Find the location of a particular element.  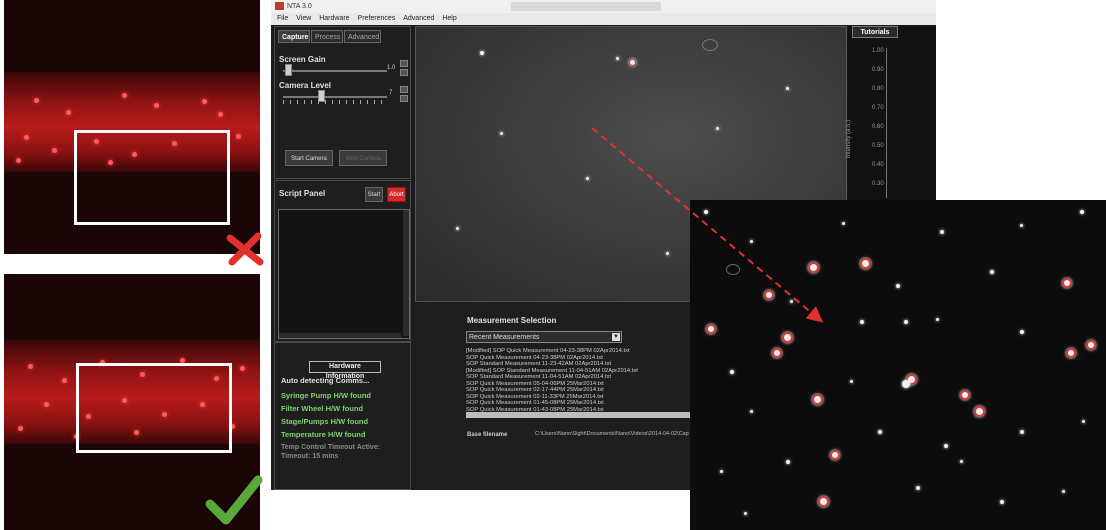

zoom-arrow is located at coordinates (707, 225).